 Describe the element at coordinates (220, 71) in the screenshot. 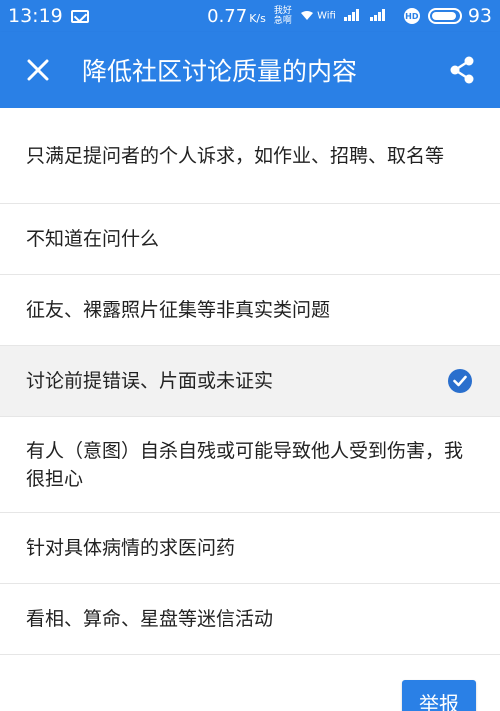

I see `page-title: 降低社区讨论质量的内容` at that location.